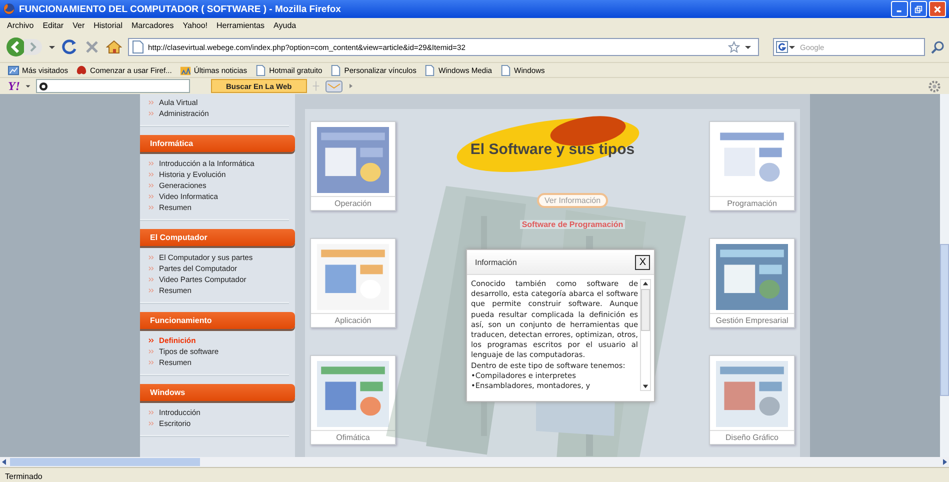  What do you see at coordinates (217, 143) in the screenshot?
I see `section-header: Informática` at bounding box center [217, 143].